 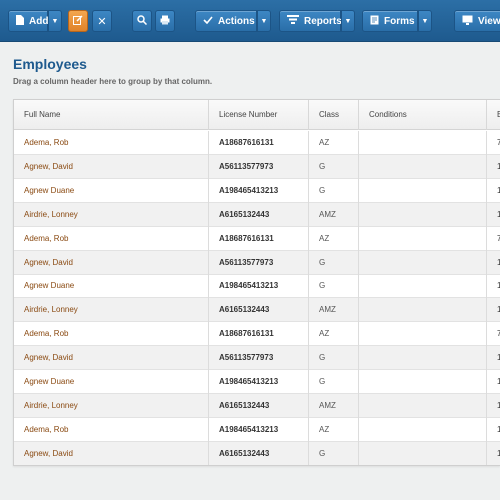 What do you see at coordinates (467, 21) in the screenshot?
I see `monitor-icon` at bounding box center [467, 21].